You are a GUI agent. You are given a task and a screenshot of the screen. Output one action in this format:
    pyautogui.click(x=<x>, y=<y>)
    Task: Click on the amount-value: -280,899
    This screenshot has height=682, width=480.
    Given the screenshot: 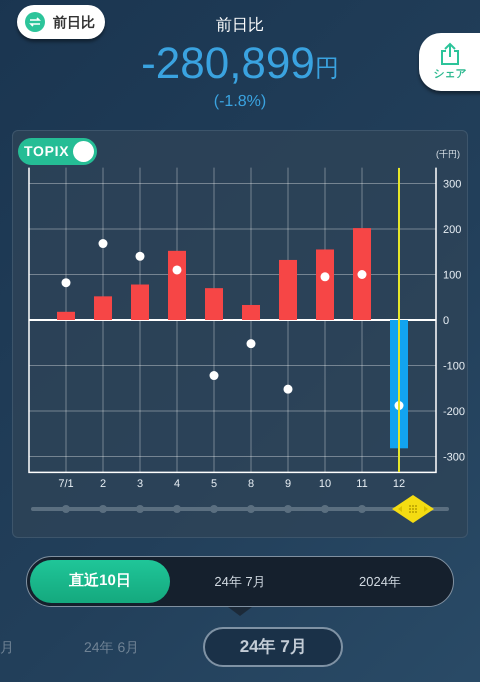 What is the action you would take?
    pyautogui.click(x=228, y=64)
    